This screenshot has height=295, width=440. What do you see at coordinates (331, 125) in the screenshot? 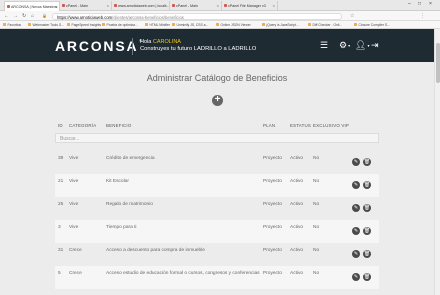
I see `column-header-exclusivo-vip: EXCLUSIVO VIP` at bounding box center [331, 125].